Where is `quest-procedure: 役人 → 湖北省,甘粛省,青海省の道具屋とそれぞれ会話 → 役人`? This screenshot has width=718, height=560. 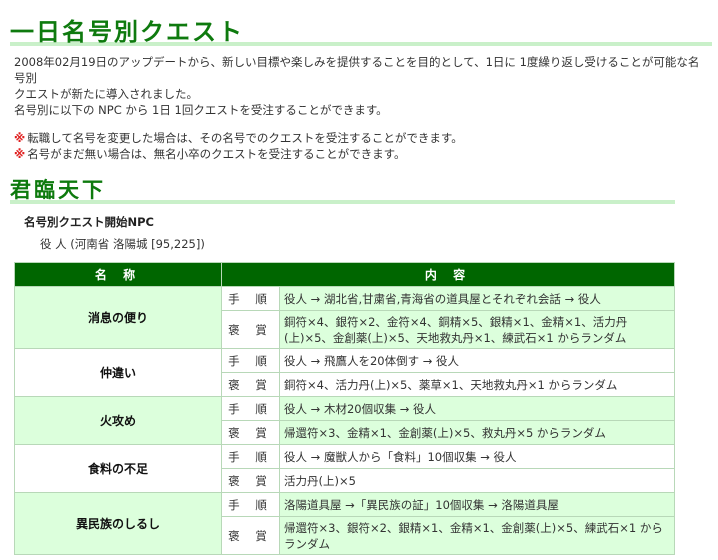 quest-procedure: 役人 → 湖北省,甘粛省,青海省の道具屋とそれぞれ会話 → 役人 is located at coordinates (477, 298).